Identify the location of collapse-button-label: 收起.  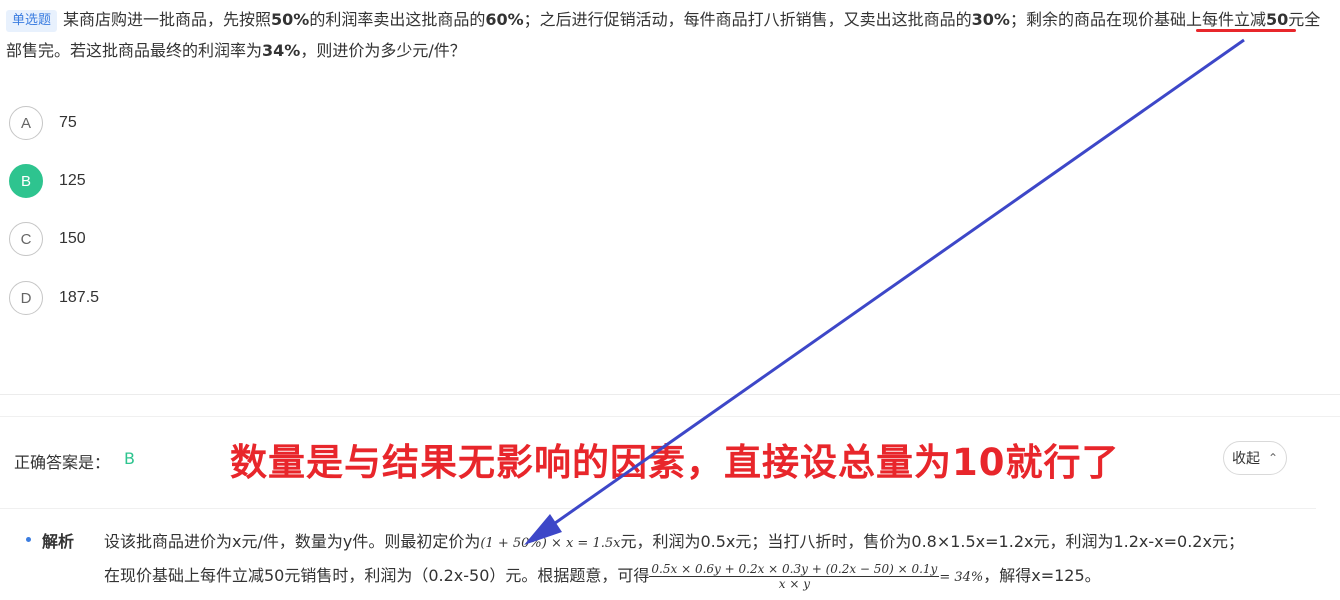
(1245, 459).